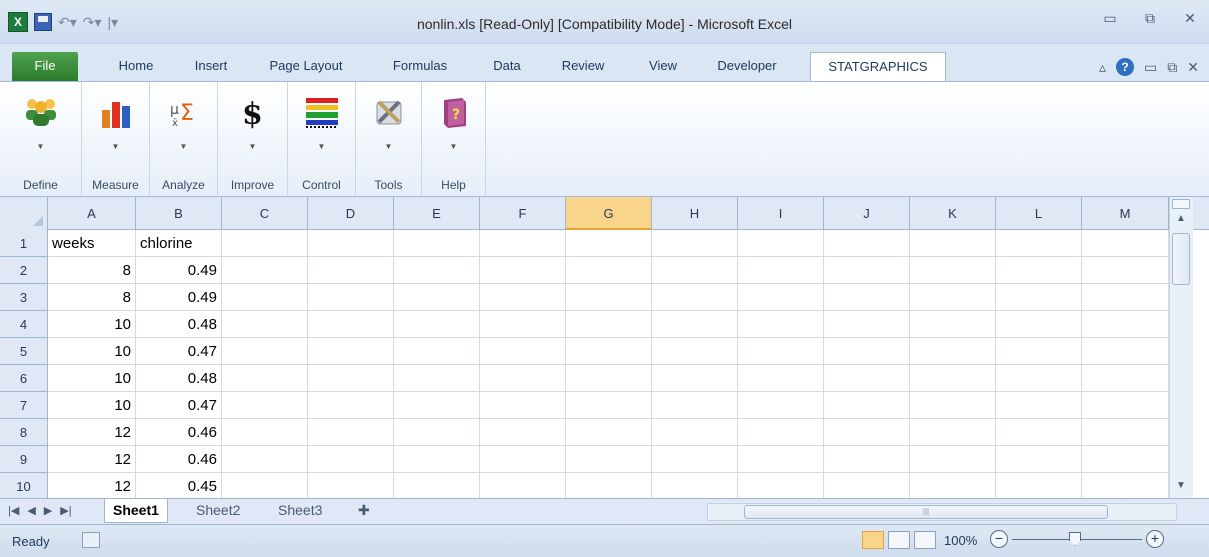  Describe the element at coordinates (695, 213) in the screenshot. I see `column-header: H` at that location.